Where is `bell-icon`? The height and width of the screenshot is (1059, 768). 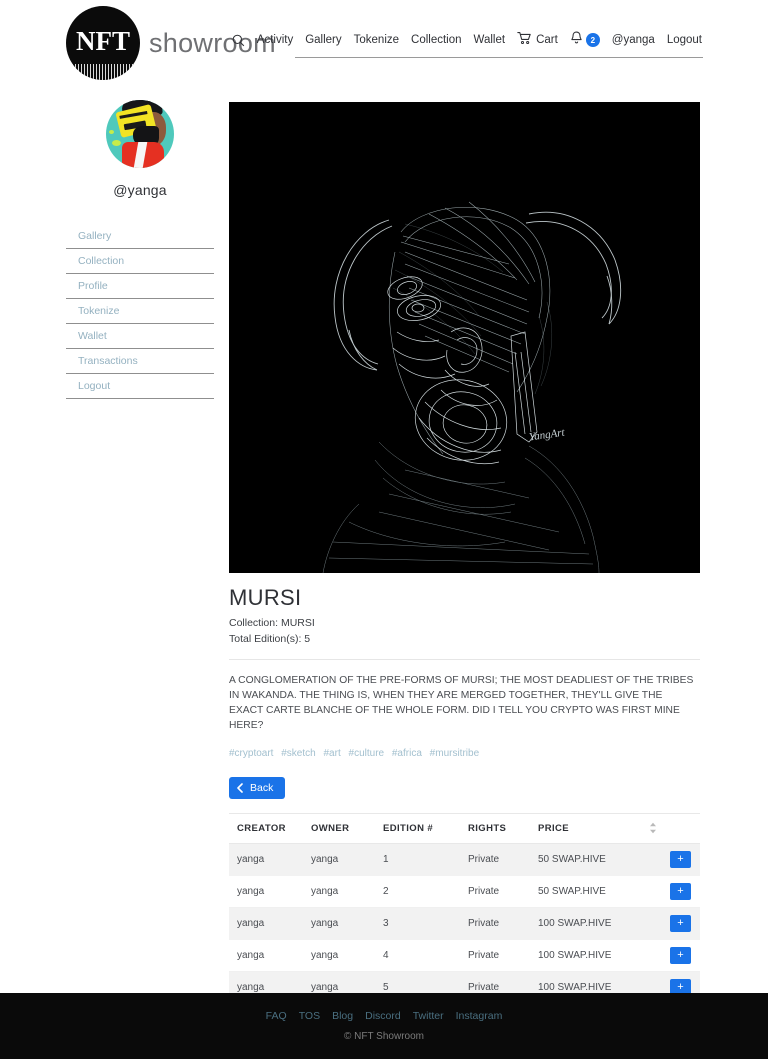 bell-icon is located at coordinates (576, 40).